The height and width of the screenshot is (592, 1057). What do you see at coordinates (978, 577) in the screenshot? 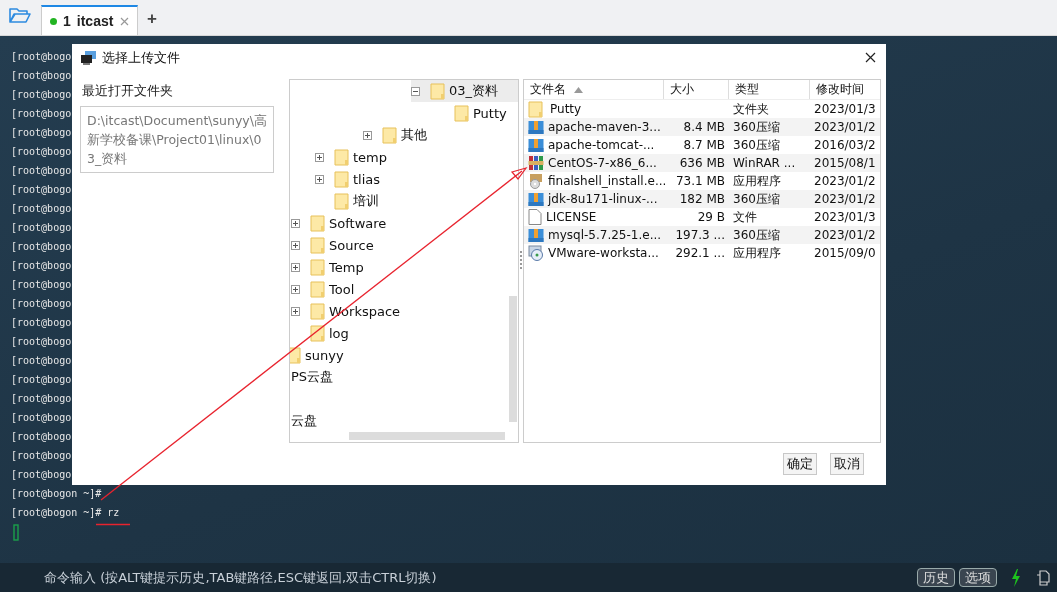
I see `toolbar-button: 选项` at bounding box center [978, 577].